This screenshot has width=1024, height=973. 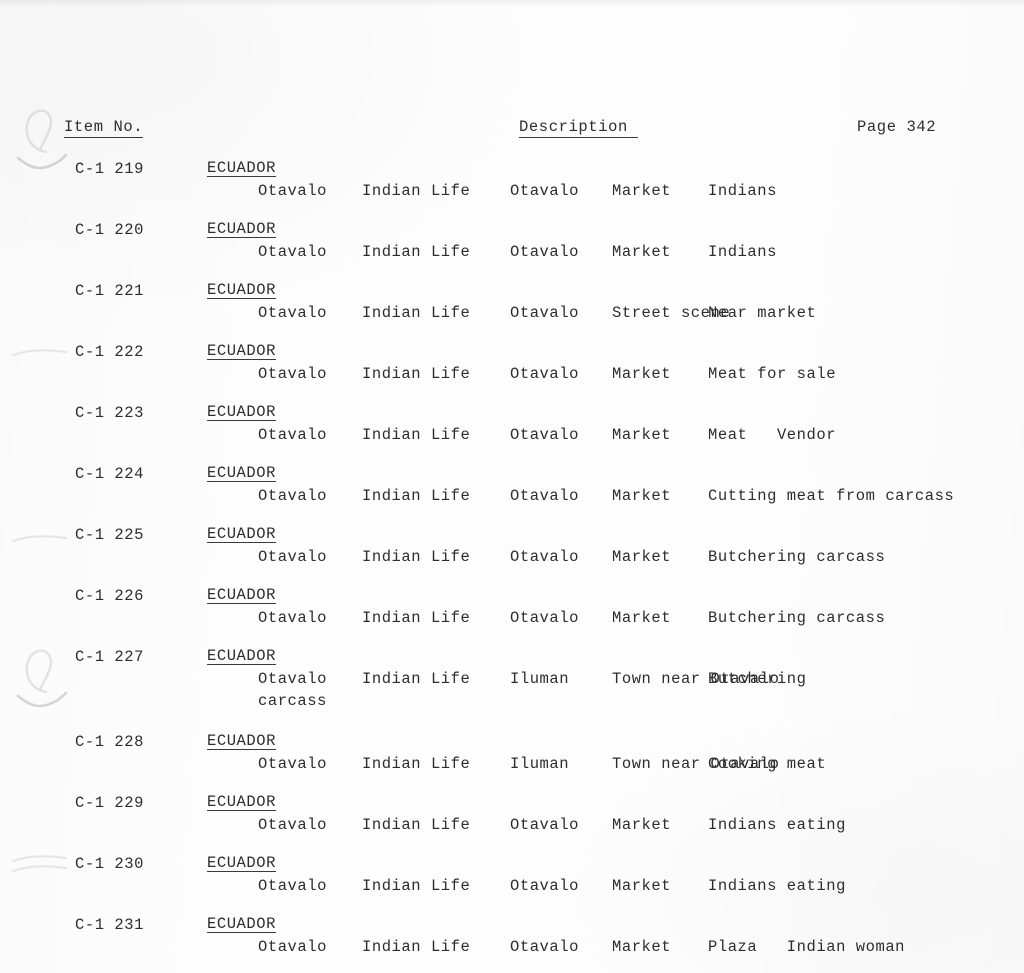 I want to click on scan-top-edge, so click(x=512, y=3).